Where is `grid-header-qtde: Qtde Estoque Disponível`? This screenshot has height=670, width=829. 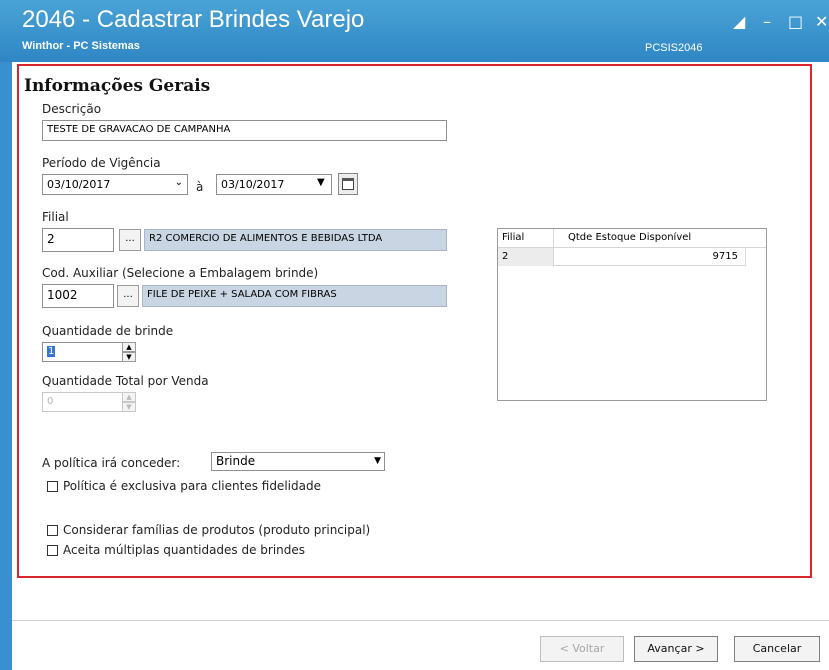 grid-header-qtde: Qtde Estoque Disponível is located at coordinates (630, 237).